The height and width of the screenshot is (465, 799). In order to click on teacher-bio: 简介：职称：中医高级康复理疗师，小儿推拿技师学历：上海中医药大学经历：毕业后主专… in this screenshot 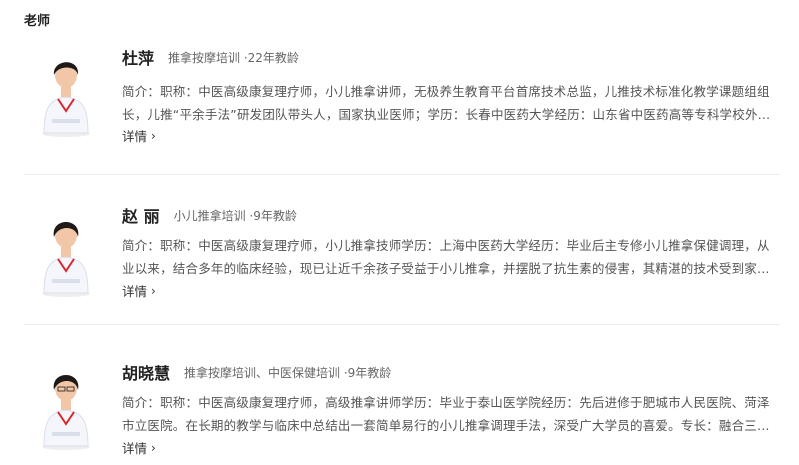, I will do `click(446, 257)`.